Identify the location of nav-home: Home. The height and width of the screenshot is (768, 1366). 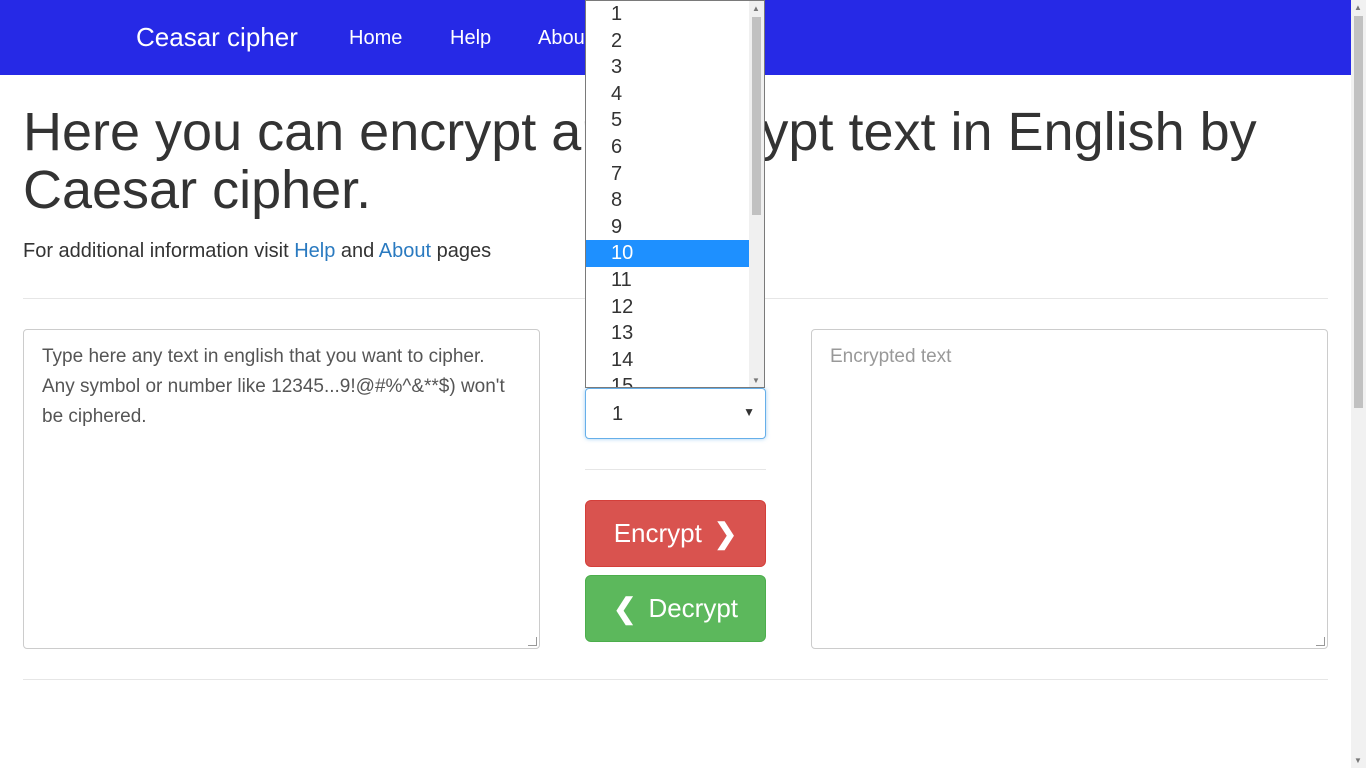
(375, 38).